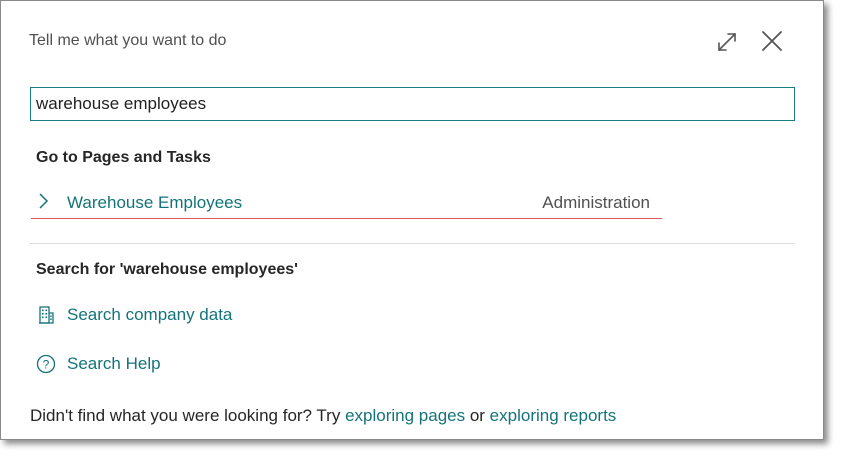 The height and width of the screenshot is (462, 844). Describe the element at coordinates (46, 315) in the screenshot. I see `building-icon` at that location.